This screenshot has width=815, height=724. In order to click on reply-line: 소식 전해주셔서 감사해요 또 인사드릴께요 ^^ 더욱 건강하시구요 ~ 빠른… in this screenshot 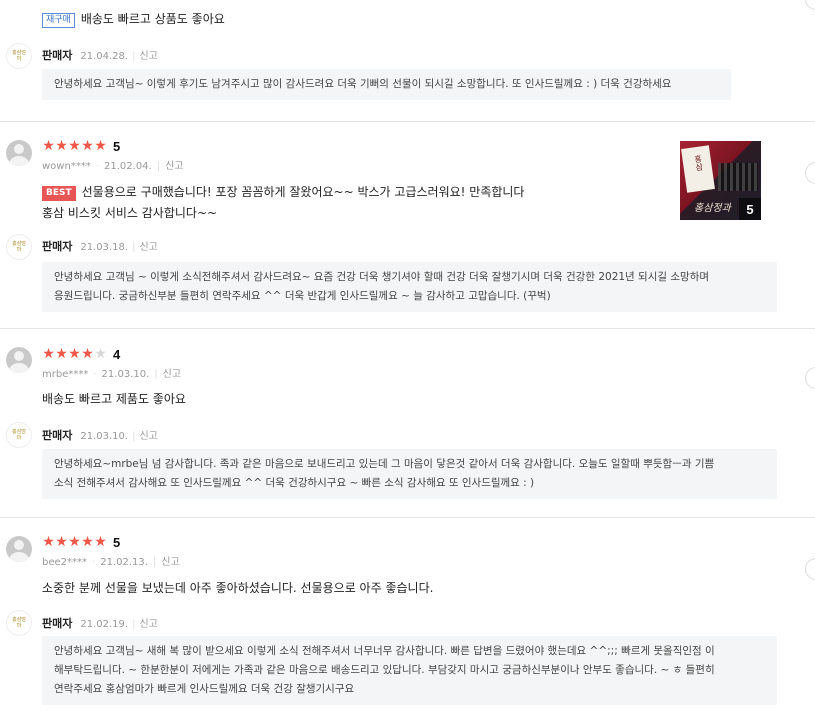, I will do `click(294, 483)`.